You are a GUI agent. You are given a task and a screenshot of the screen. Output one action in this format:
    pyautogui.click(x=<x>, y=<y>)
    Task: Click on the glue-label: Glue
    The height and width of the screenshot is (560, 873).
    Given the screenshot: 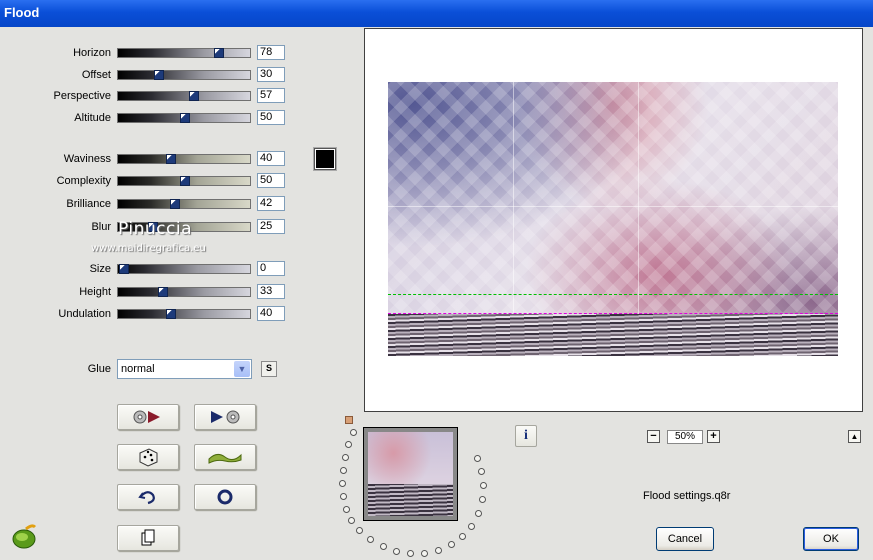 What is the action you would take?
    pyautogui.click(x=99, y=369)
    